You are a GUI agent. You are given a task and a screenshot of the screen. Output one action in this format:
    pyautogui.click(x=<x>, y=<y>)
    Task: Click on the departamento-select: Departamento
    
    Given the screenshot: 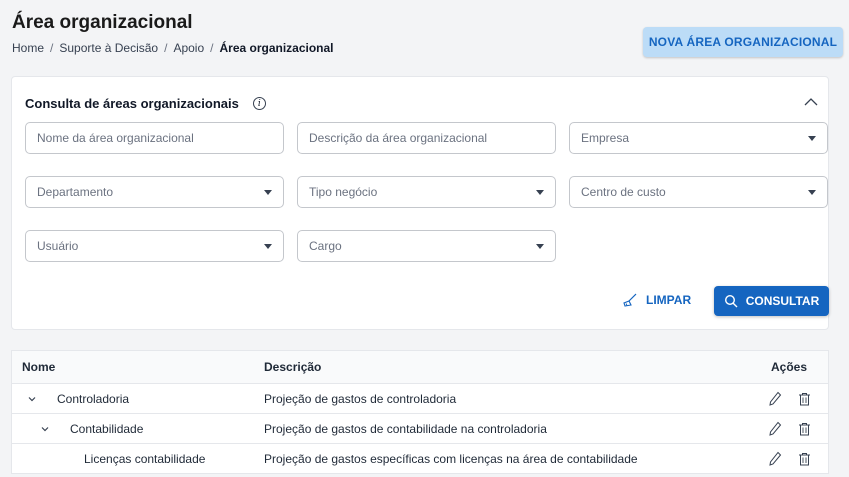 What is the action you would take?
    pyautogui.click(x=154, y=192)
    